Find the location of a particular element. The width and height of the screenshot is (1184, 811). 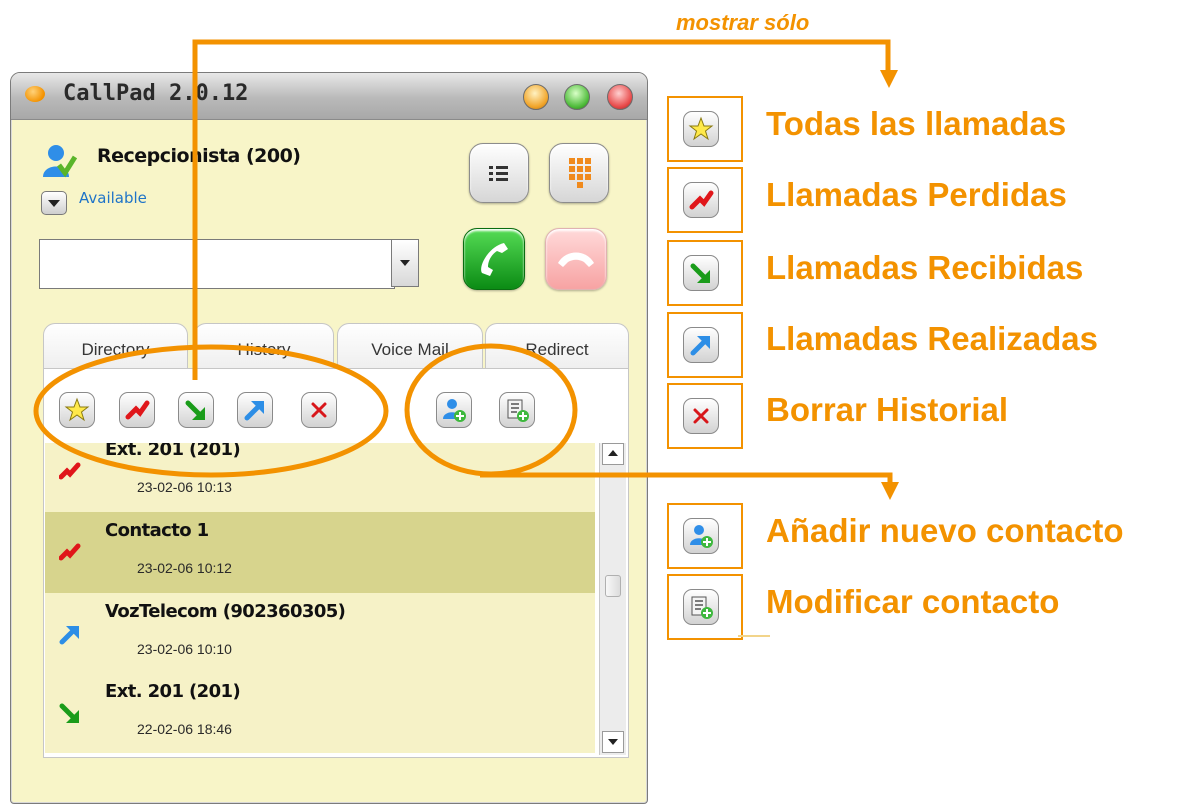

filter-missed-button is located at coordinates (137, 410).